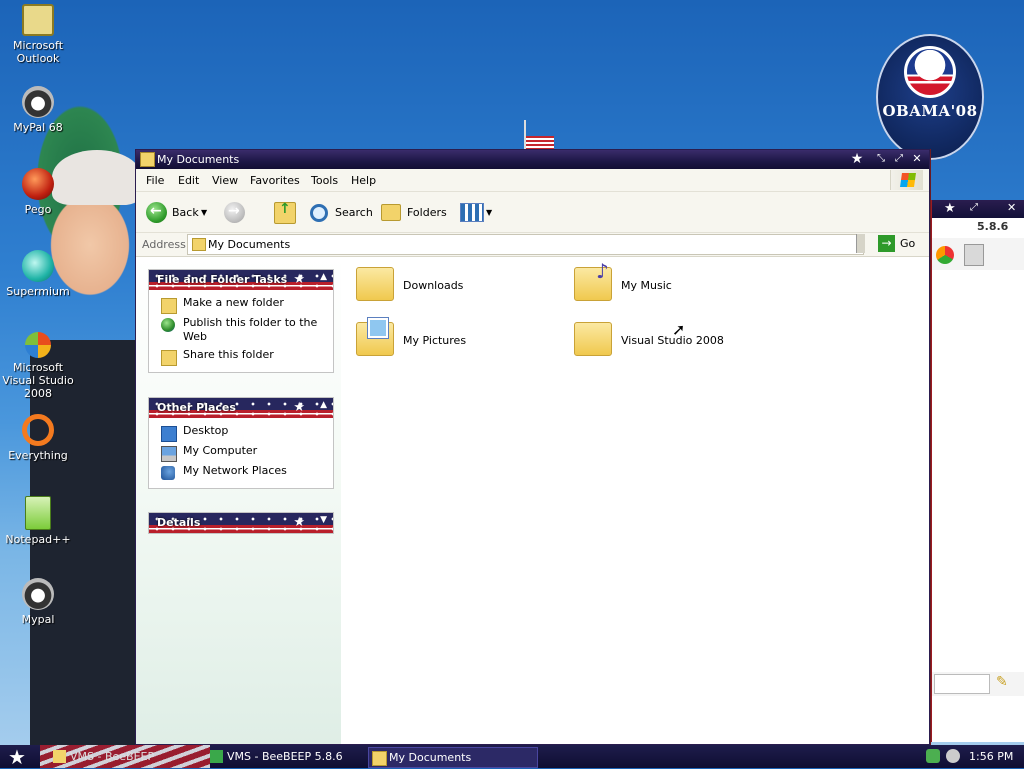 The height and width of the screenshot is (769, 1024). I want to click on new-folder-icon, so click(169, 306).